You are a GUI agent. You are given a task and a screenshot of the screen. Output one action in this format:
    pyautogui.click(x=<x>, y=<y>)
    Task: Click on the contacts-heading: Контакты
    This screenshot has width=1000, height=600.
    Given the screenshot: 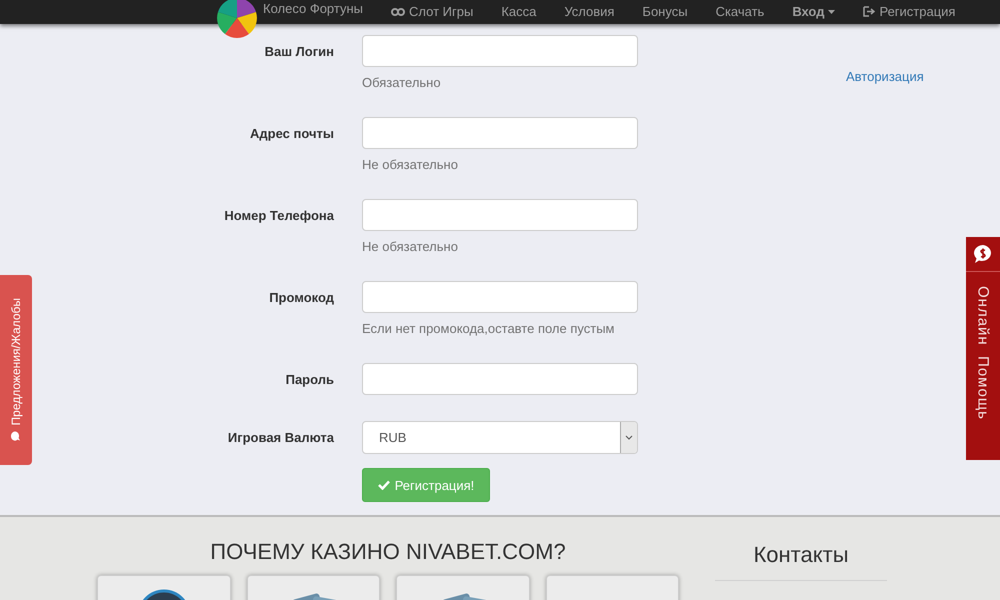 What is the action you would take?
    pyautogui.click(x=801, y=555)
    